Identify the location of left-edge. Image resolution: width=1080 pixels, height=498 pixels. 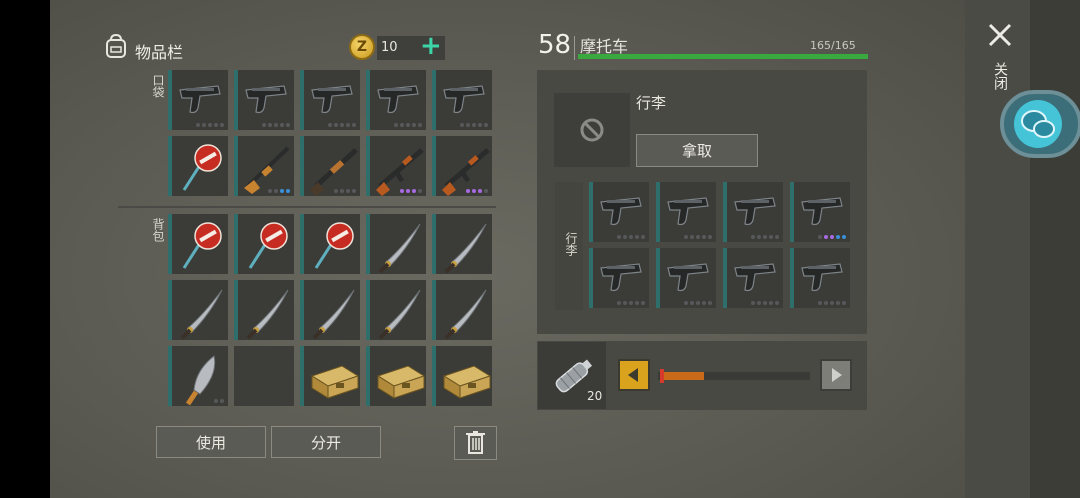
(25, 249).